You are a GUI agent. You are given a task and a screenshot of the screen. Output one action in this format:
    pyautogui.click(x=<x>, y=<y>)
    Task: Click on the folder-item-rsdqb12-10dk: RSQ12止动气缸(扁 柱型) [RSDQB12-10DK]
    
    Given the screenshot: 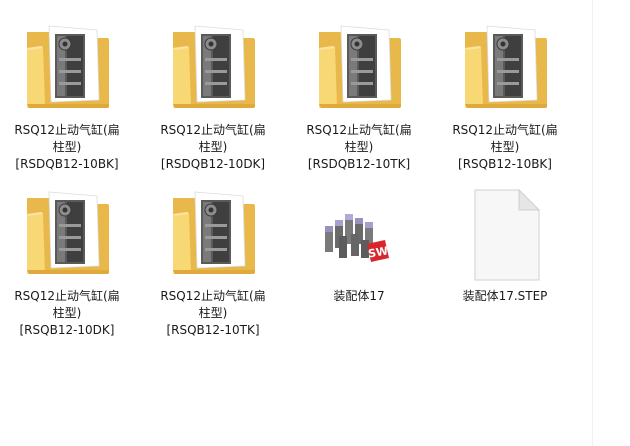 What is the action you would take?
    pyautogui.click(x=213, y=95)
    